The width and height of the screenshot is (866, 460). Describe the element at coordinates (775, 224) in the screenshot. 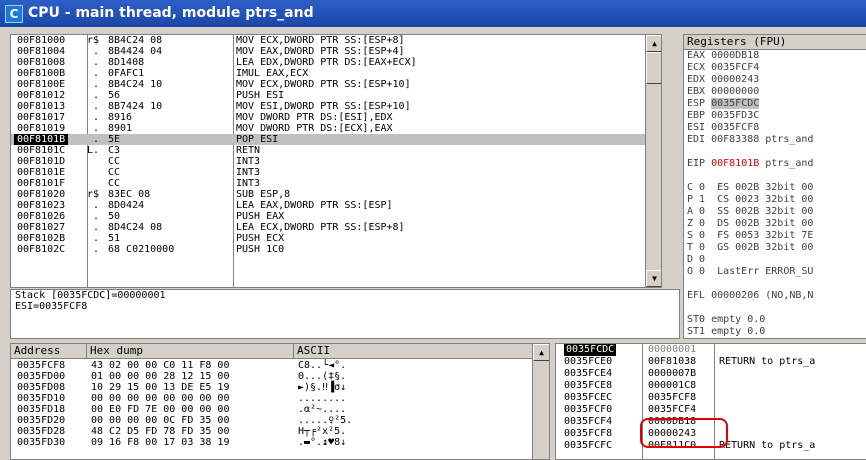

I see `register-row: Z 0 DS 002B 32bit 00` at that location.